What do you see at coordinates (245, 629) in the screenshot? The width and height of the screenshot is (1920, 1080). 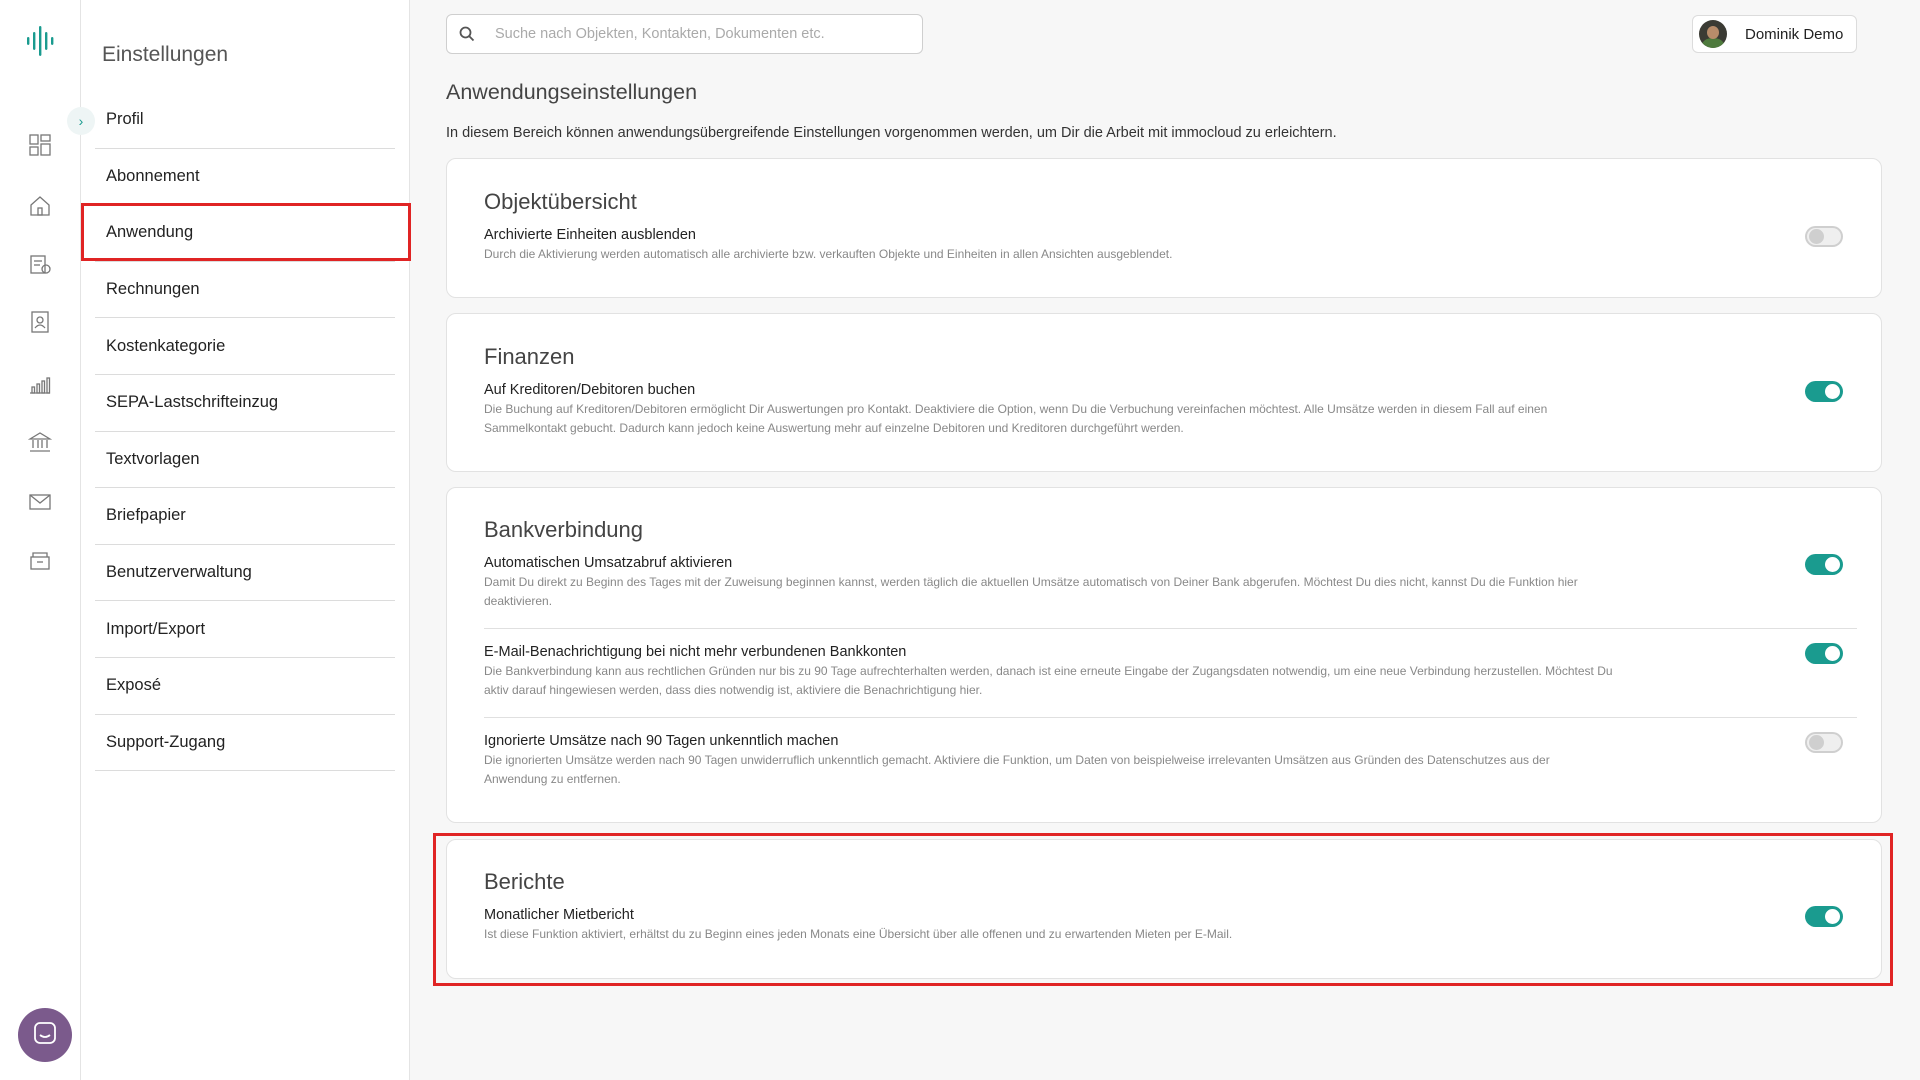 I see `menu-item-import-export: Import/Export` at bounding box center [245, 629].